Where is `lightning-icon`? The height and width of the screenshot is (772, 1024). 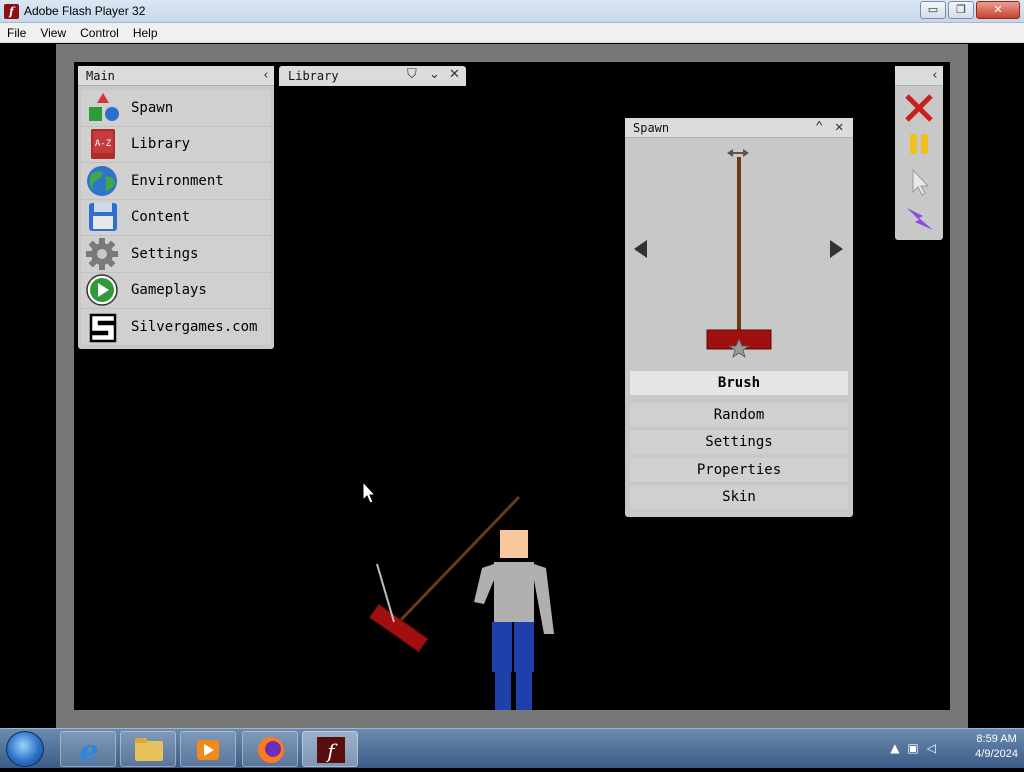
lightning-icon is located at coordinates (919, 218).